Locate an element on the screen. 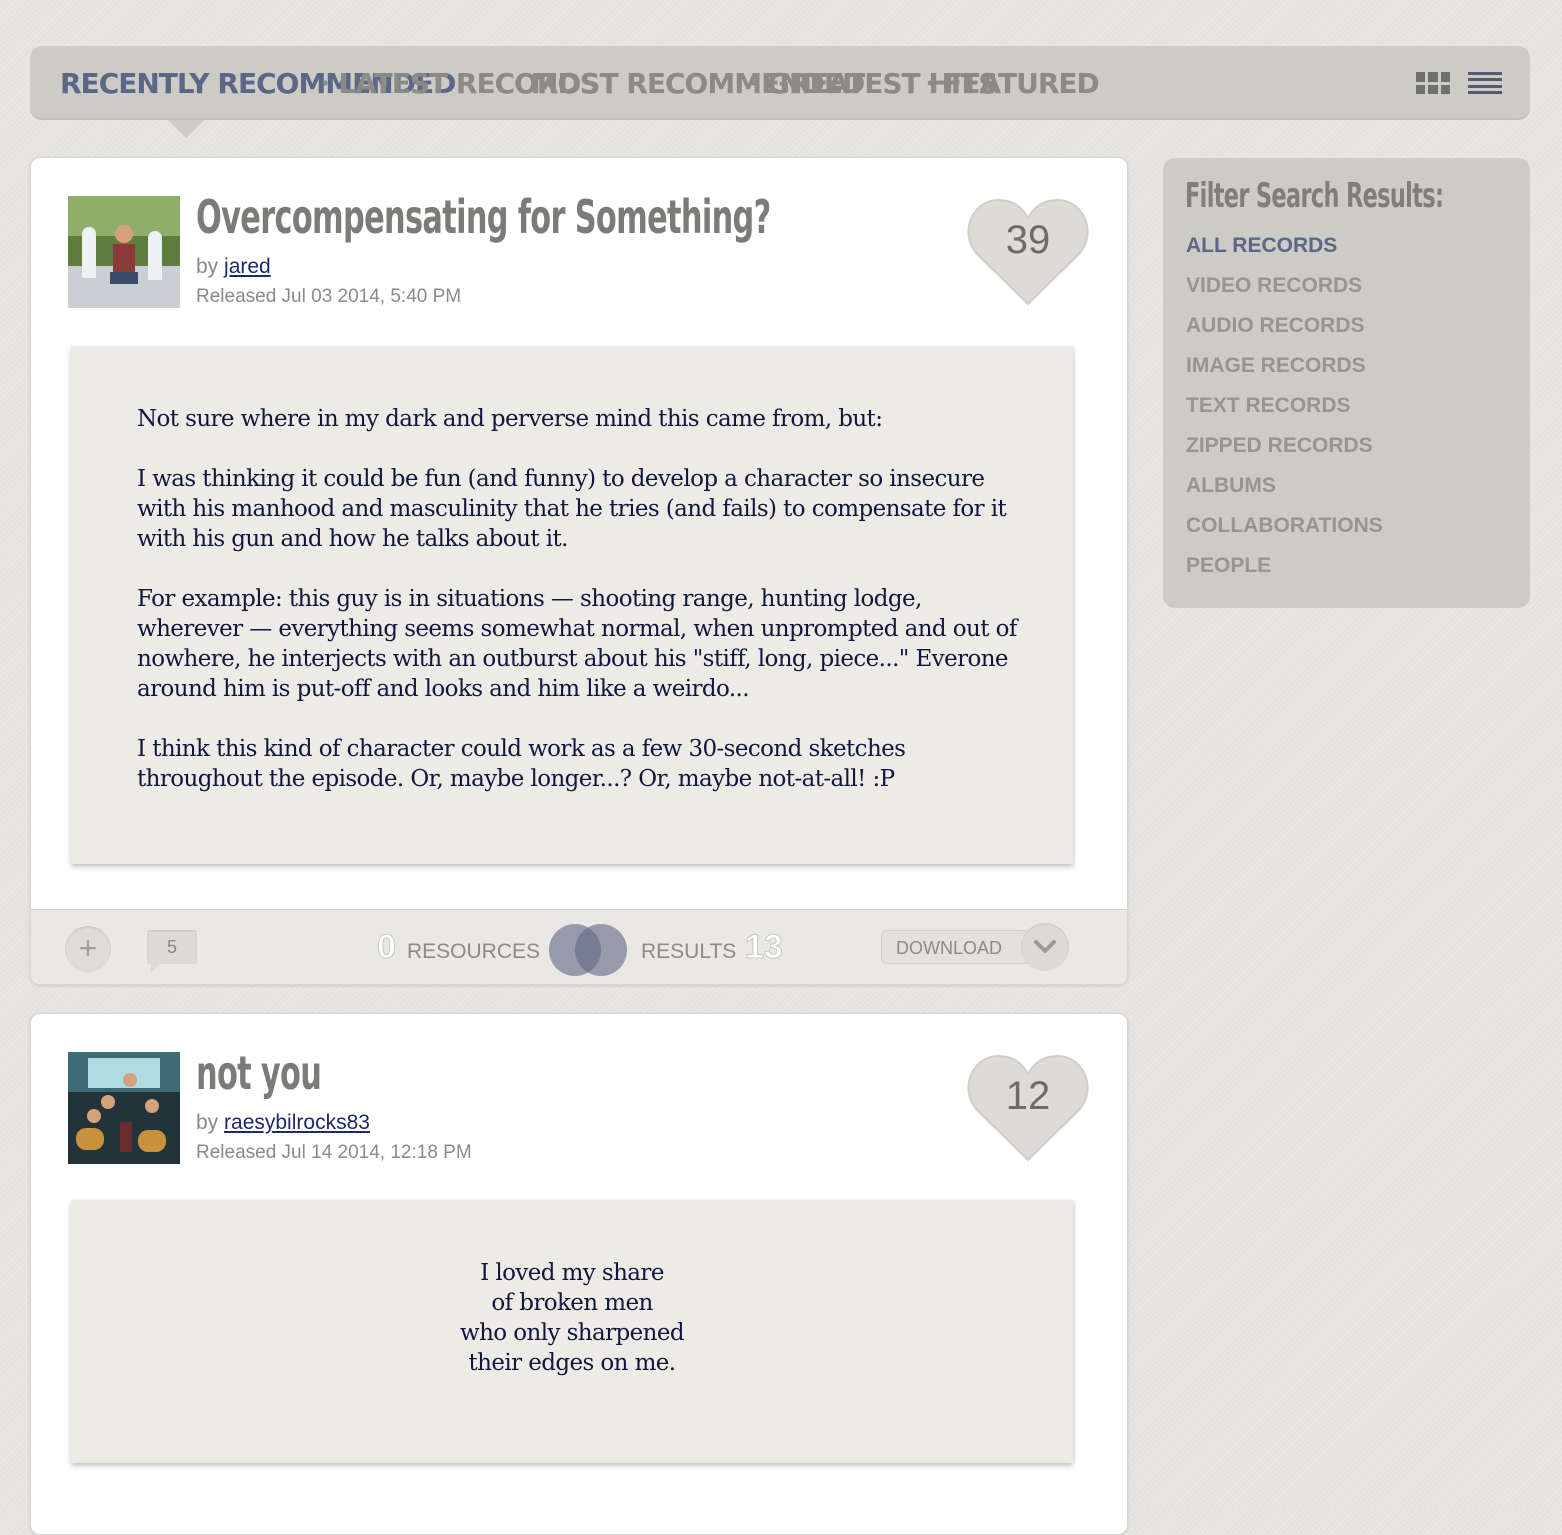 Image resolution: width=1562 pixels, height=1535 pixels. tab-featured: FEATURED is located at coordinates (1021, 83).